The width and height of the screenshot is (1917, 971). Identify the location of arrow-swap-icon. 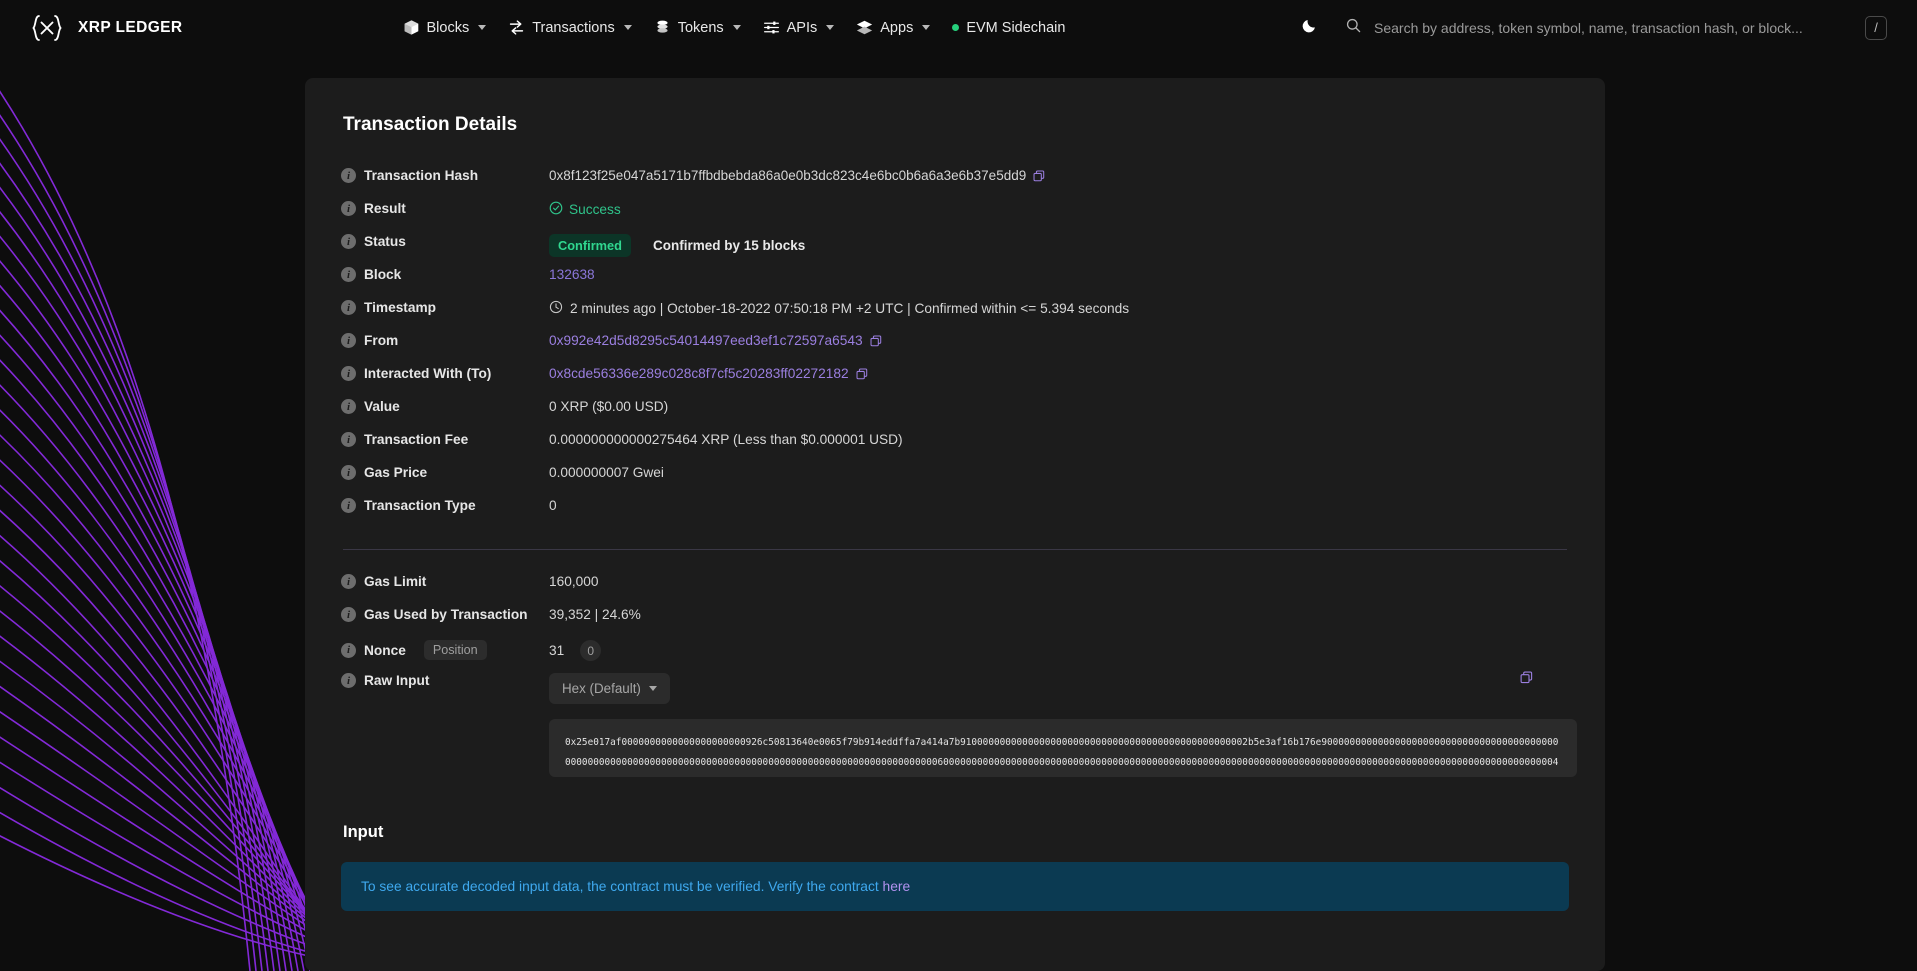
(516, 27).